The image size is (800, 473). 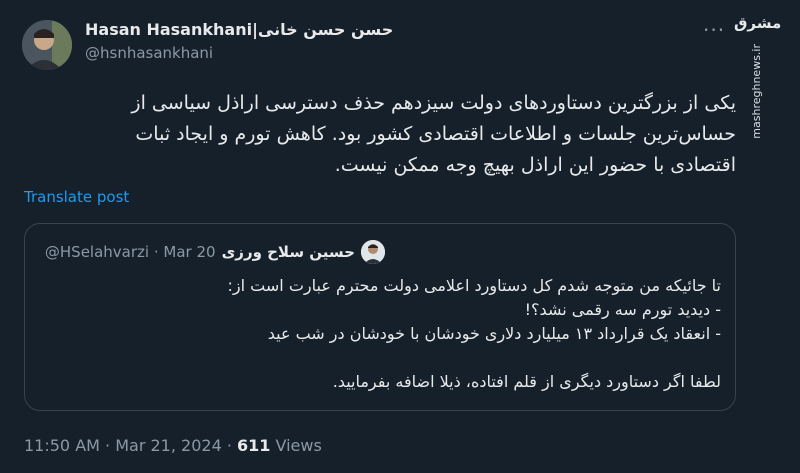 What do you see at coordinates (47, 45) in the screenshot?
I see `author-avatar` at bounding box center [47, 45].